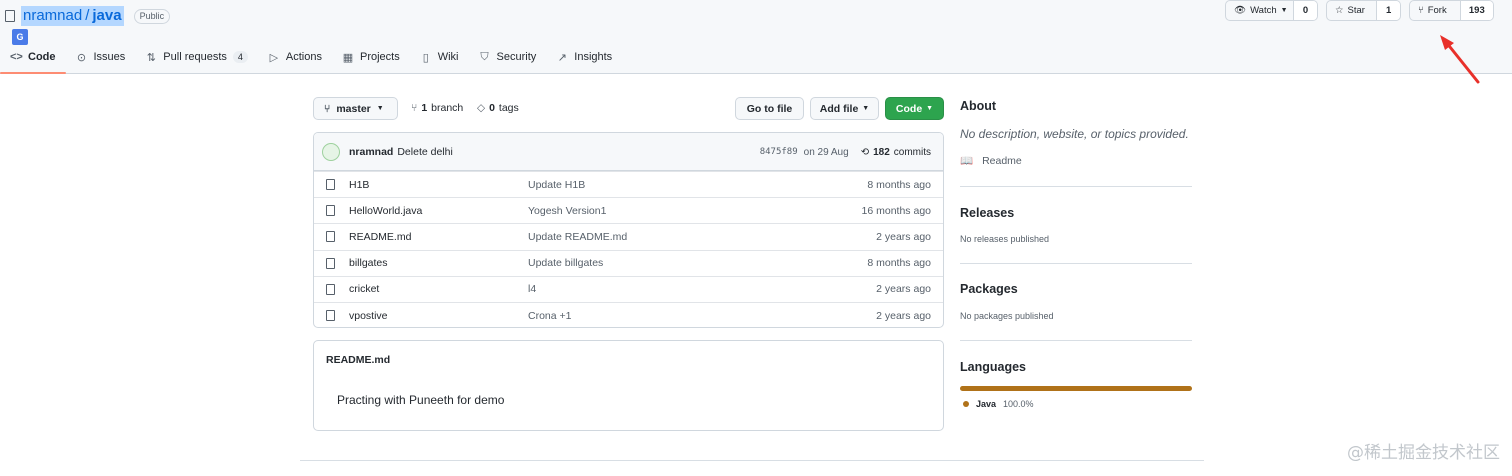 This screenshot has height=476, width=1512. Describe the element at coordinates (998, 404) in the screenshot. I see `language-item: Java 100.0%` at that location.